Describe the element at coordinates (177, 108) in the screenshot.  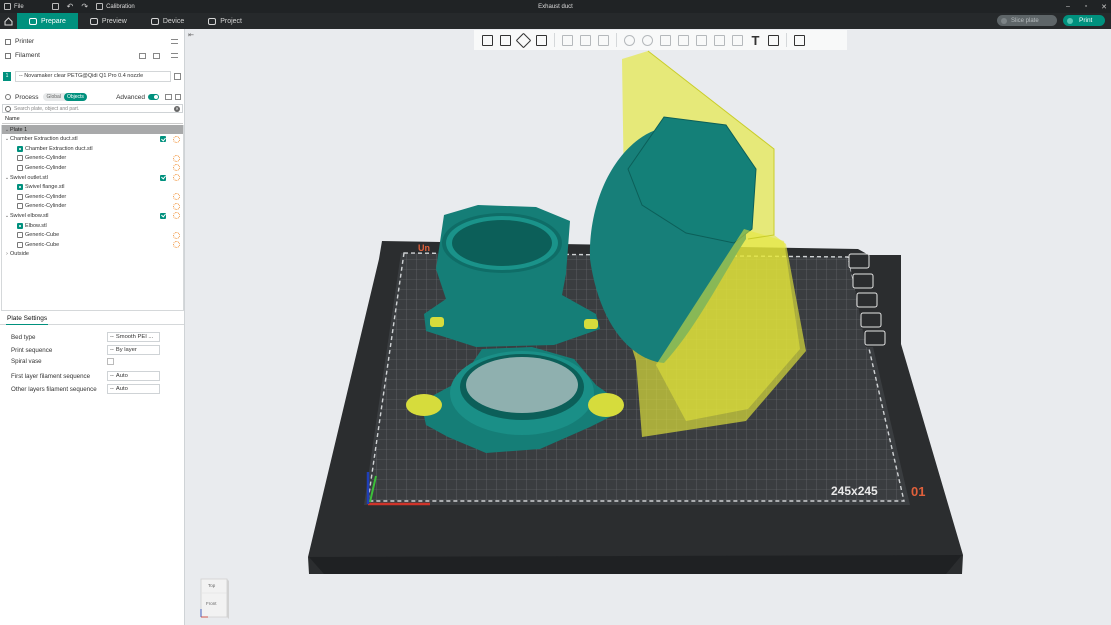
I see `clear-search-icon: ✕` at that location.